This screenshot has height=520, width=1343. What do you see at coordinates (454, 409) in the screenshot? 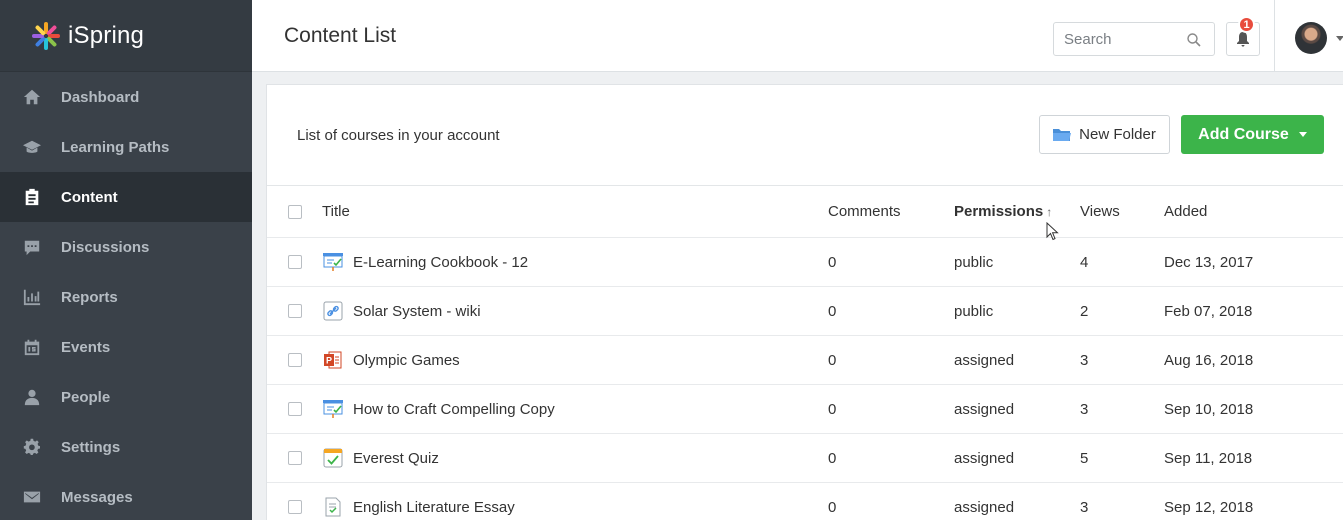
I see `course-title: How to Craft Compelling Copy` at bounding box center [454, 409].